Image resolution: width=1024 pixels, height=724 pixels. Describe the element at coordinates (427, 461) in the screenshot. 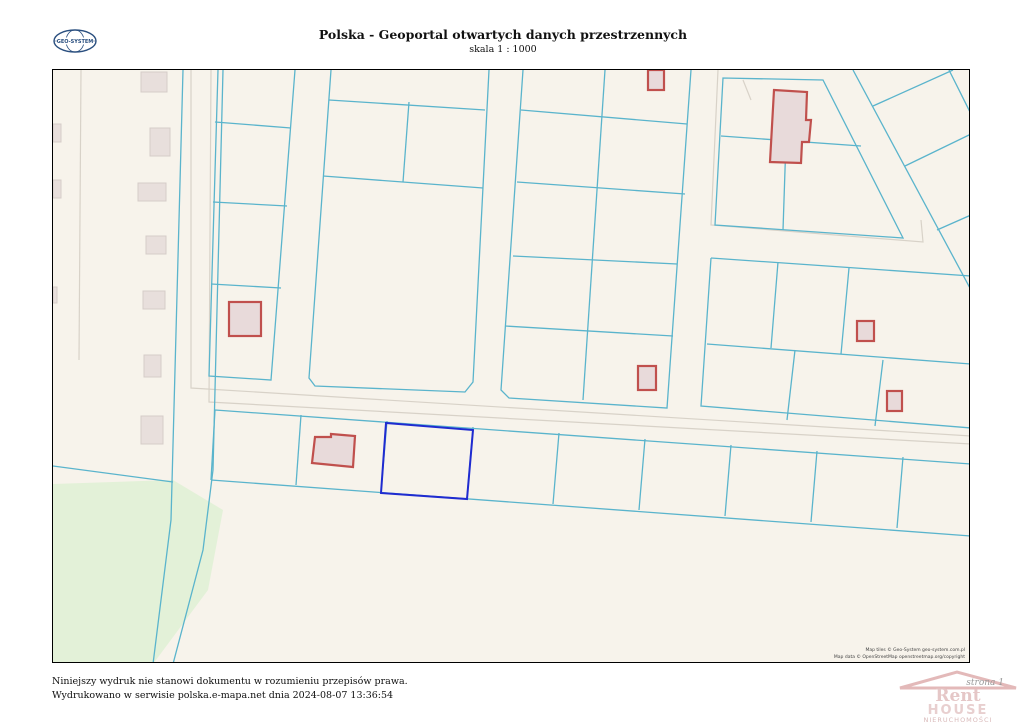

I see `selected-parcel` at that location.